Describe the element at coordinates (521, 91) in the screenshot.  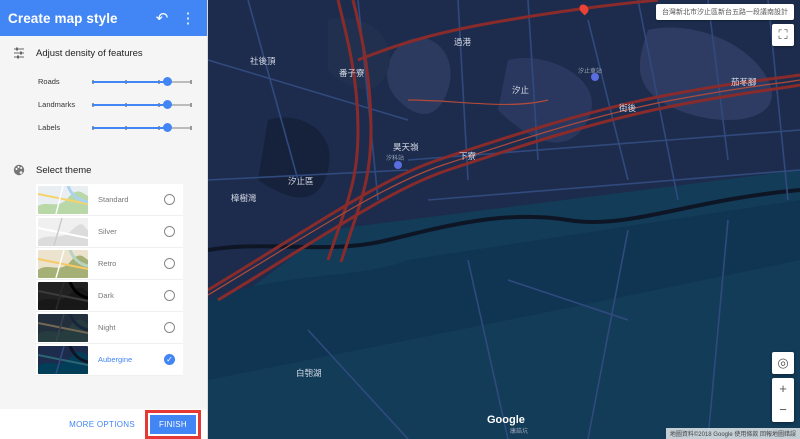
I see `map-label: 汐止` at that location.